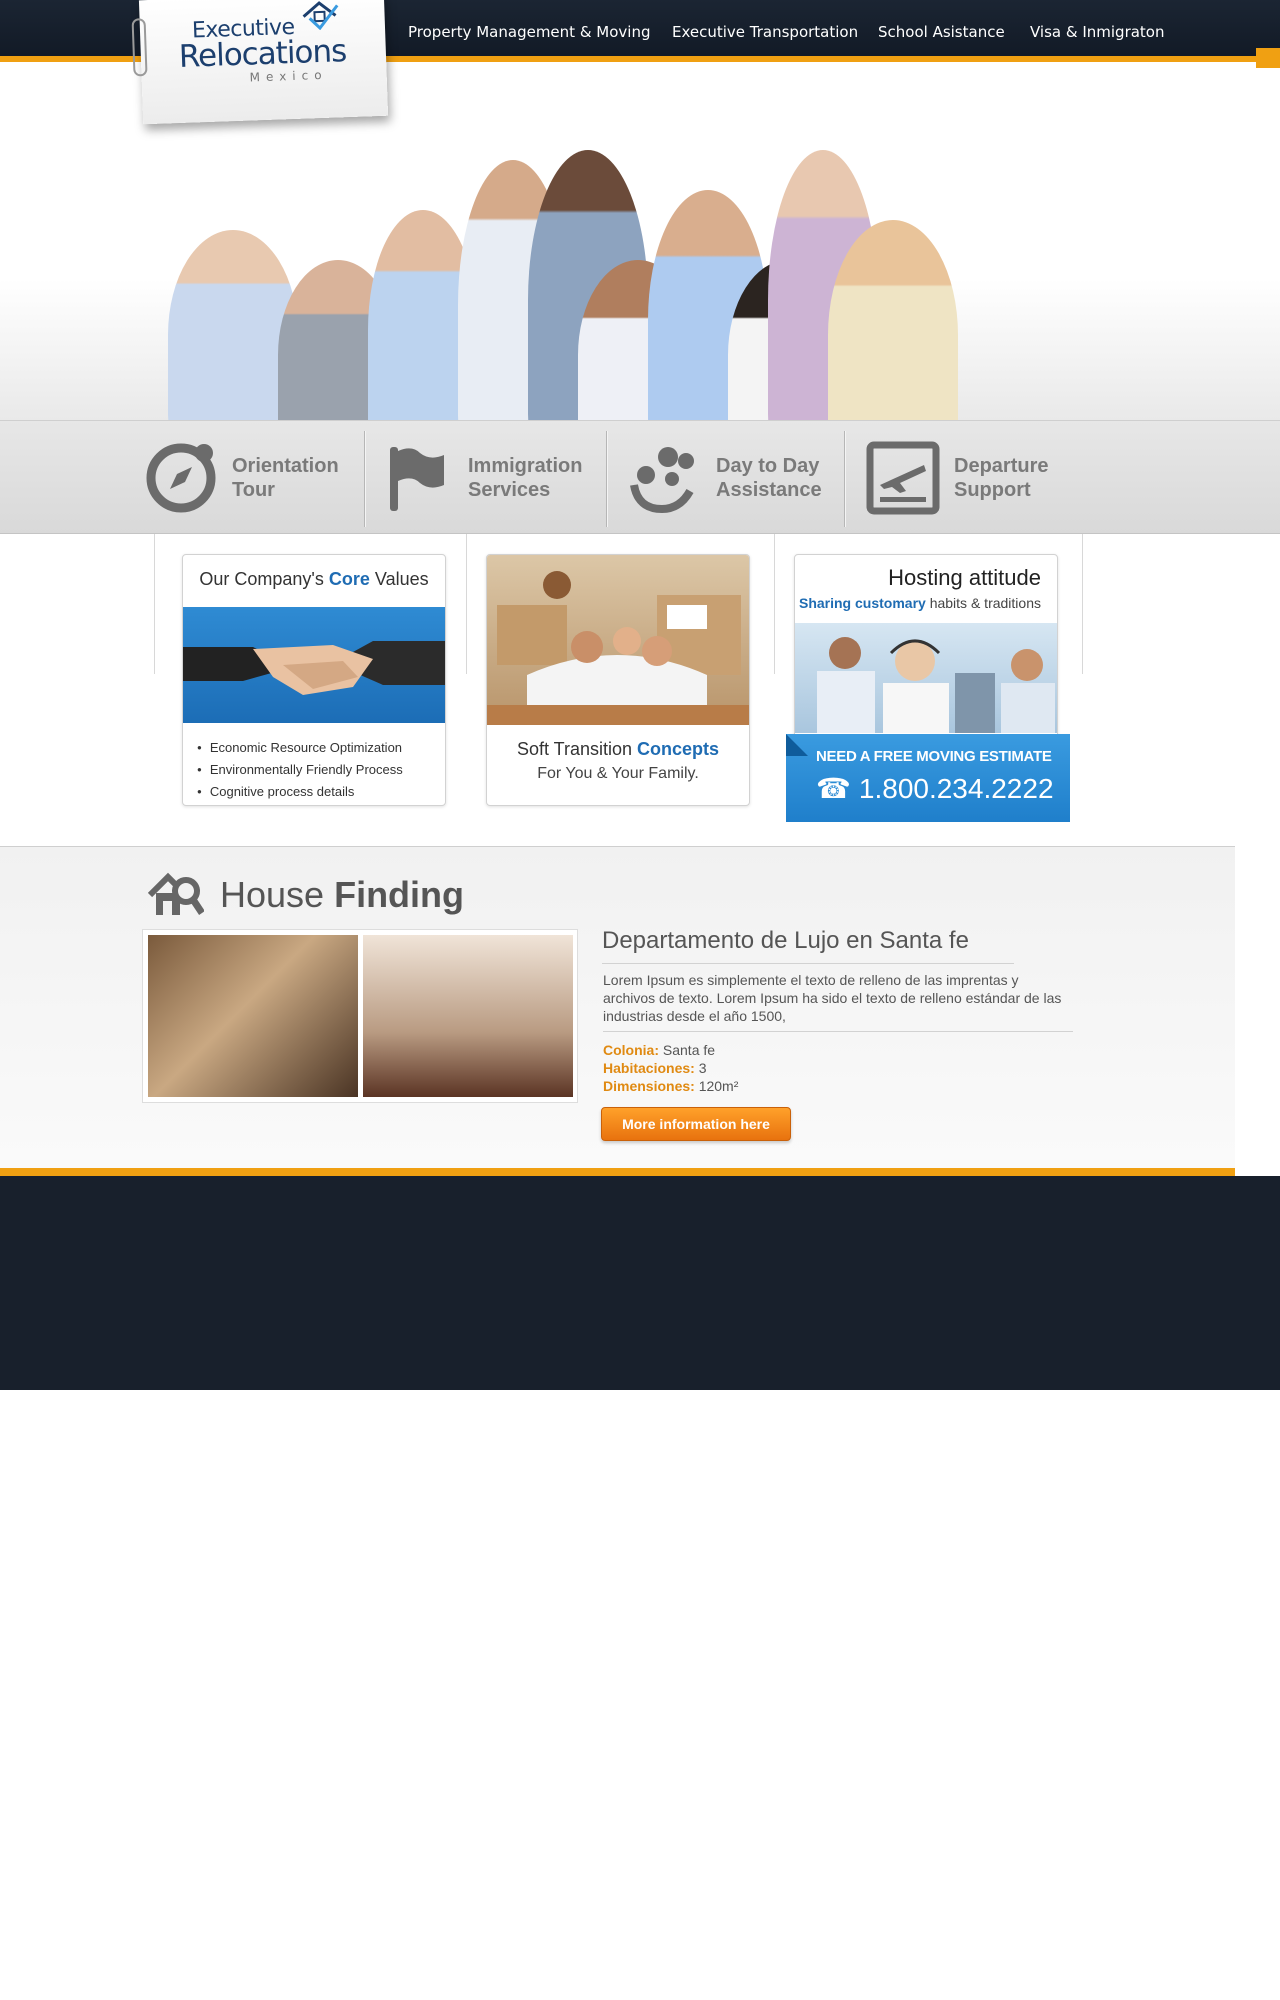  What do you see at coordinates (797, 745) in the screenshot?
I see `banner-fold` at bounding box center [797, 745].